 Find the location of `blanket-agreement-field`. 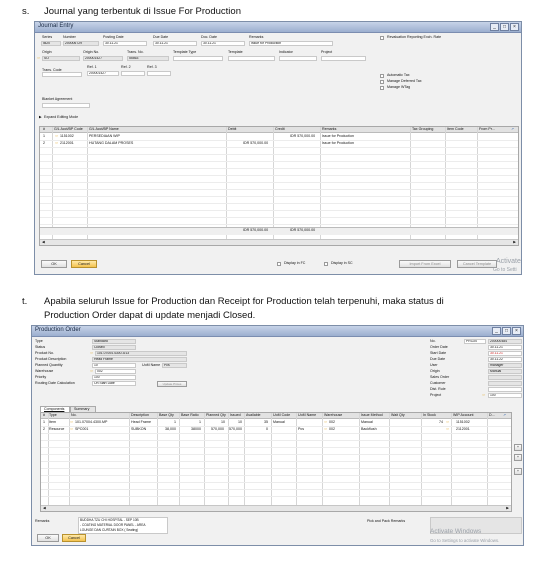

blanket-agreement-field is located at coordinates (66, 105).